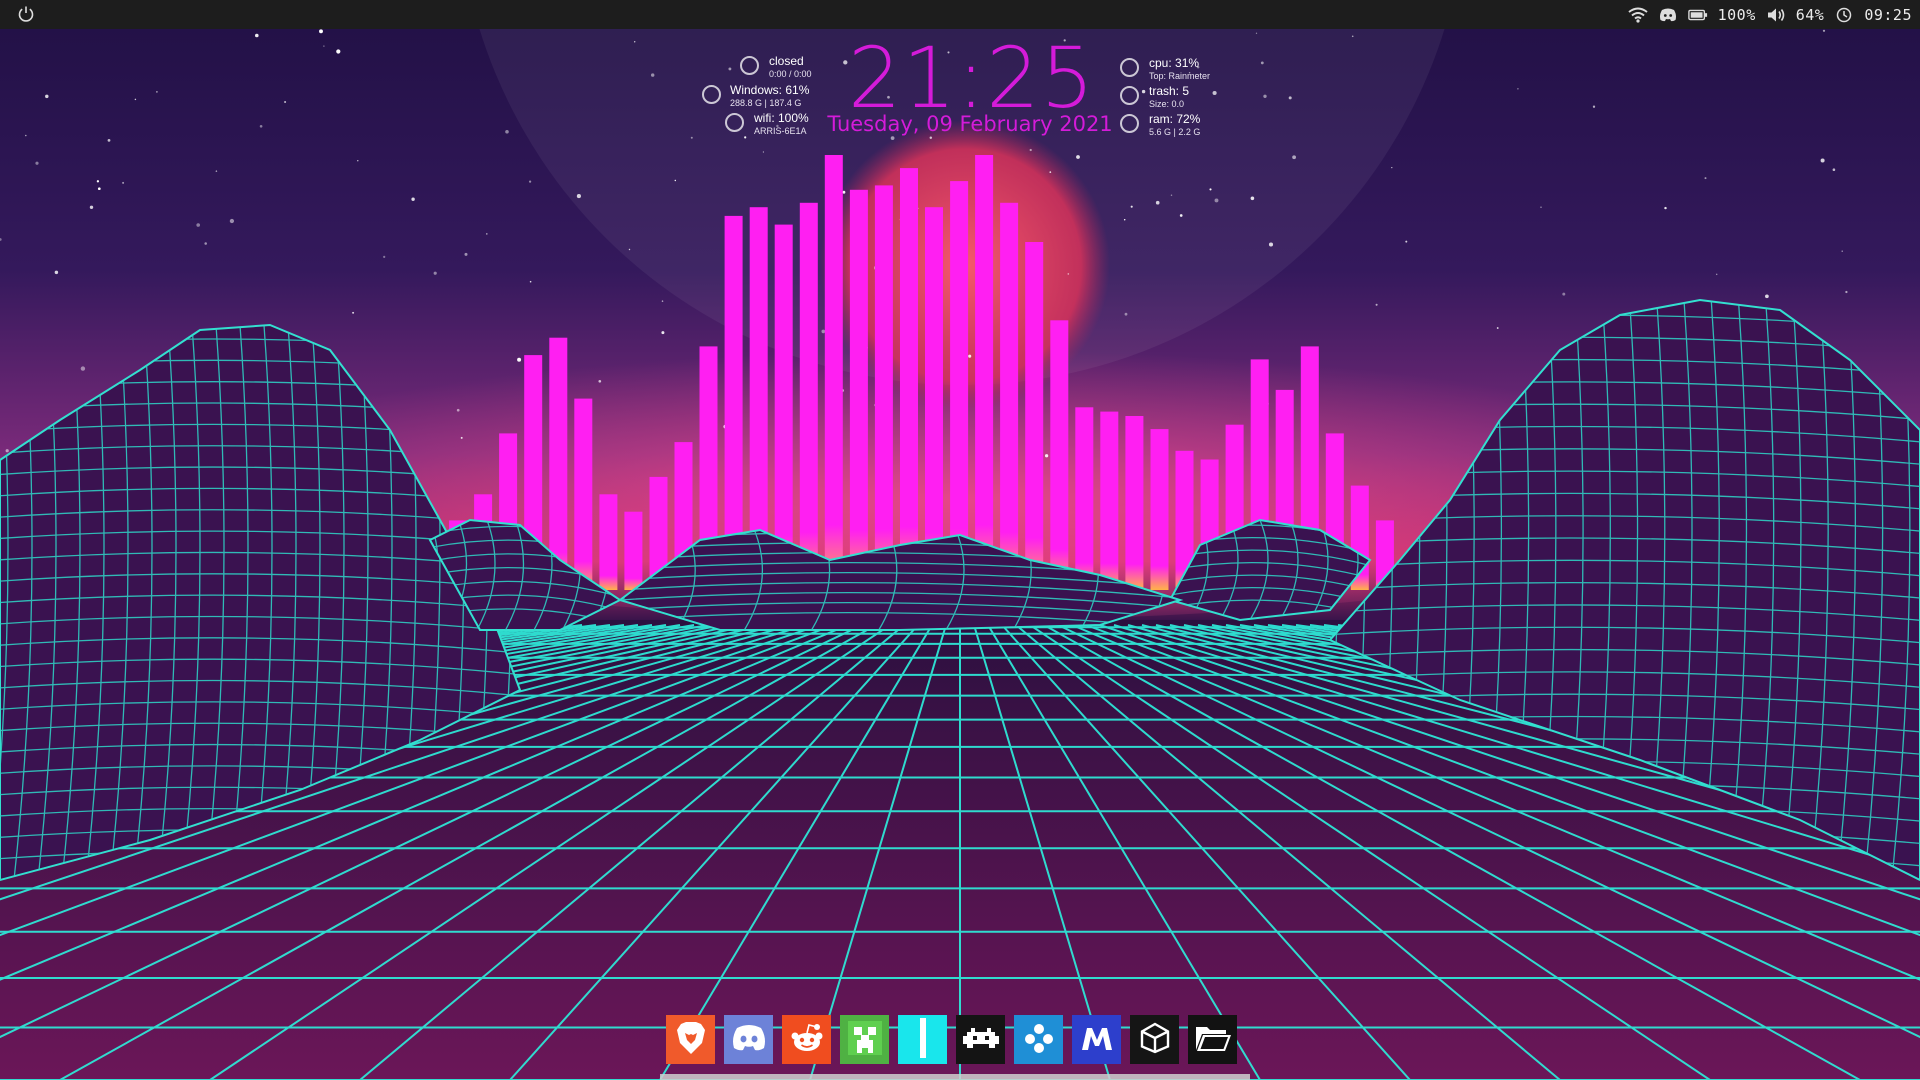 Image resolution: width=1920 pixels, height=1080 pixels. I want to click on cpu-top-process: Top: Rainmeter, so click(1180, 76).